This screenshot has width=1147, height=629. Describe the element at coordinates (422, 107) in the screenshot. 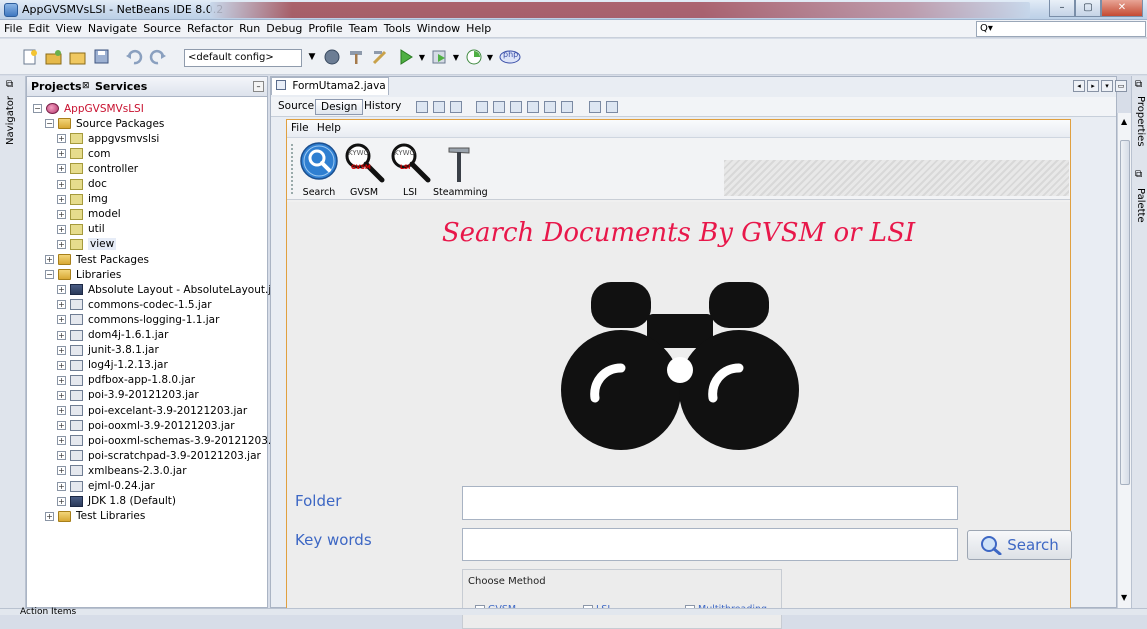

I see `selection-mode-icon` at that location.